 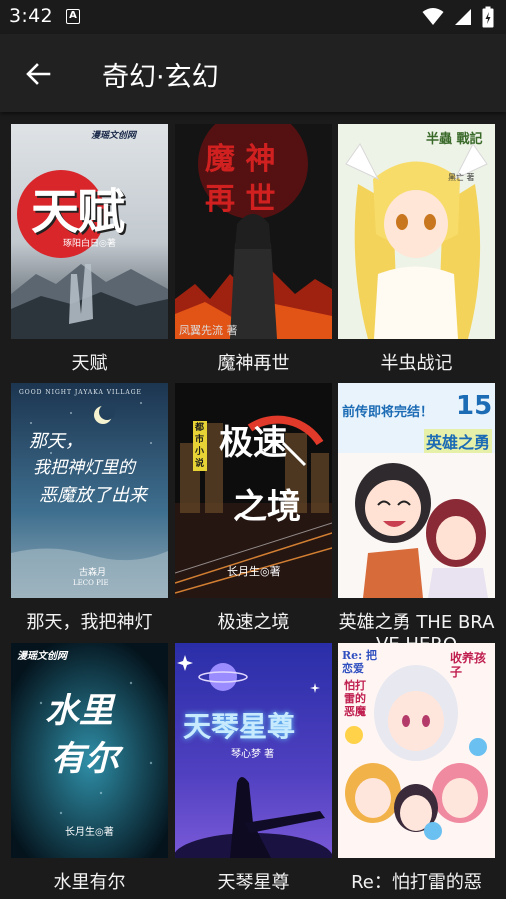 I want to click on cover-line1: 那天，, so click(x=56, y=441).